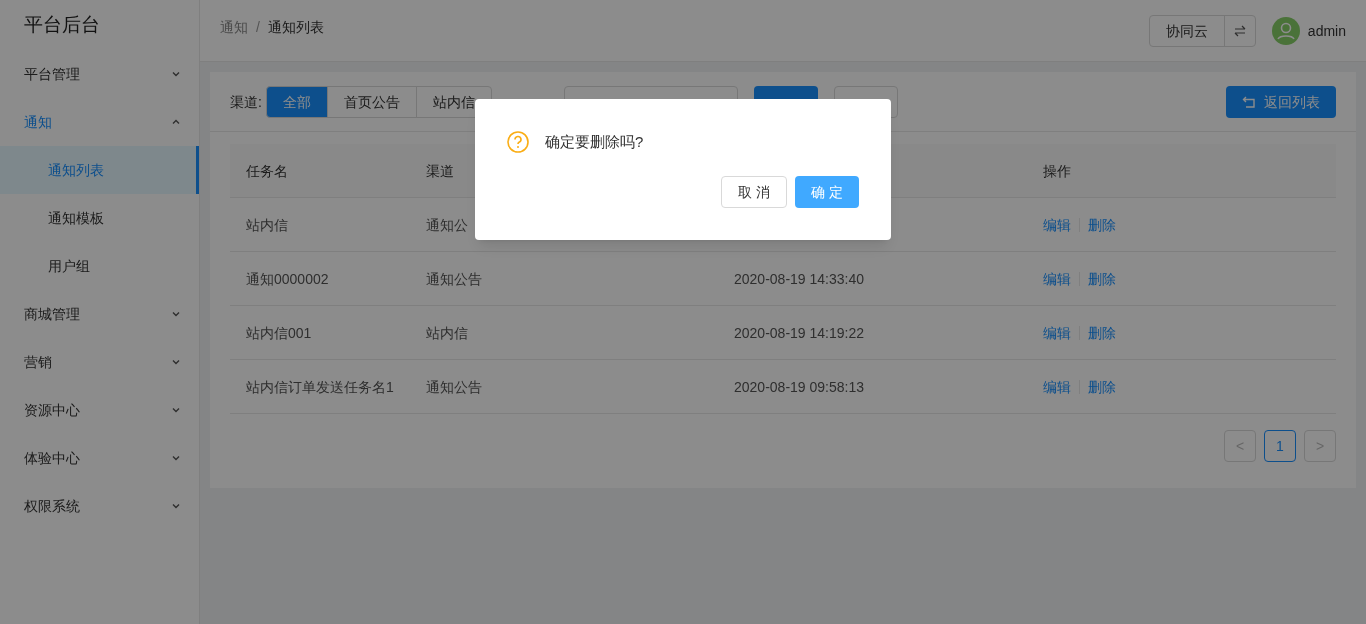 This screenshot has width=1366, height=624. What do you see at coordinates (1249, 101) in the screenshot?
I see `return-icon` at bounding box center [1249, 101].